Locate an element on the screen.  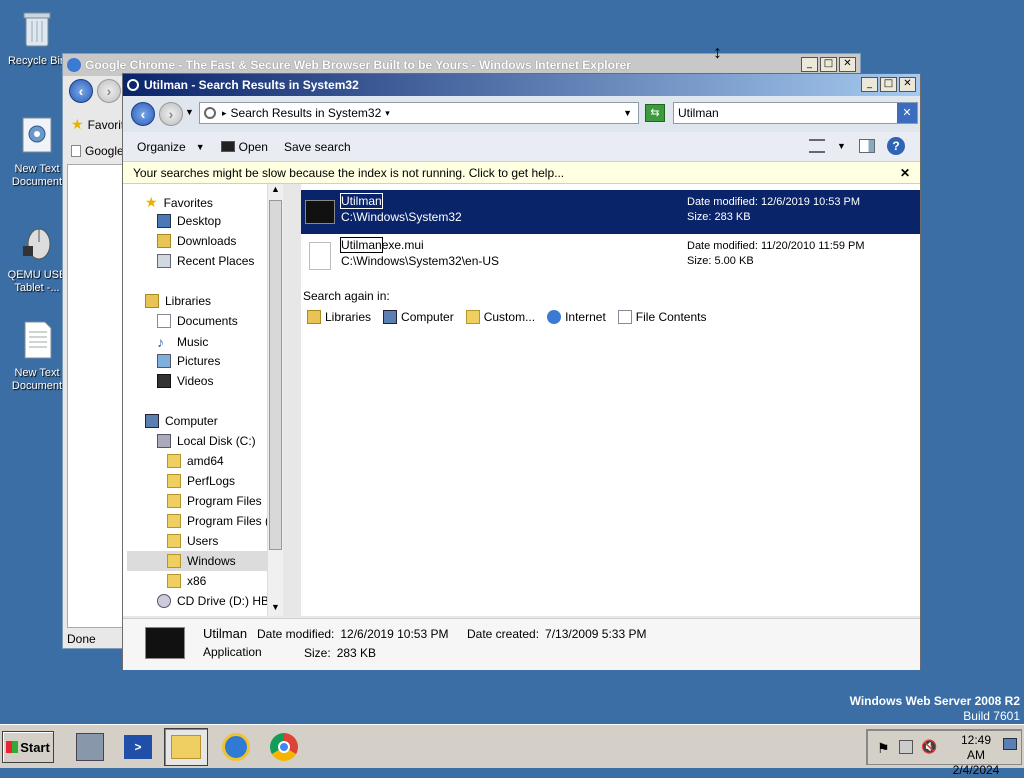
nav-folder-windows: Windows is located at coordinates (201, 561).